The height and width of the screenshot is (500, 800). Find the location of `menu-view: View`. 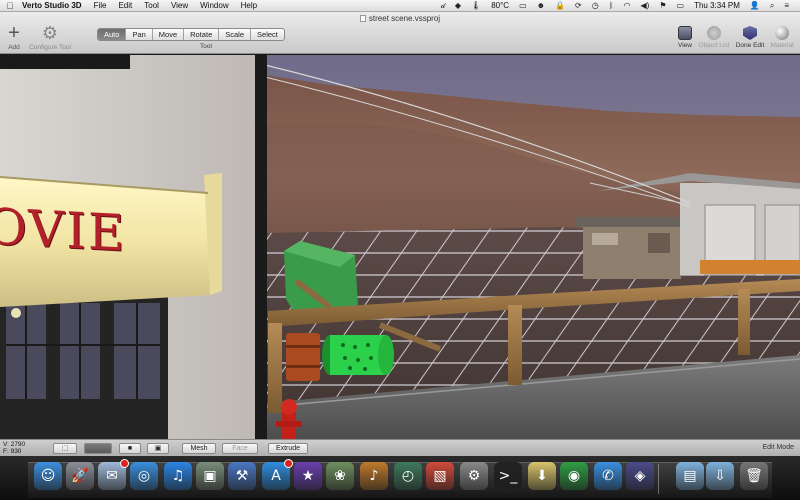

menu-view: View is located at coordinates (179, 5).